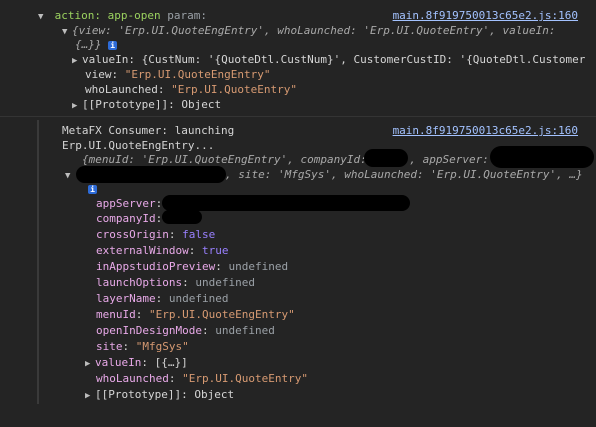 The height and width of the screenshot is (427, 596). What do you see at coordinates (162, 298) in the screenshot?
I see `prop-layerName: layerName: undefined` at bounding box center [162, 298].